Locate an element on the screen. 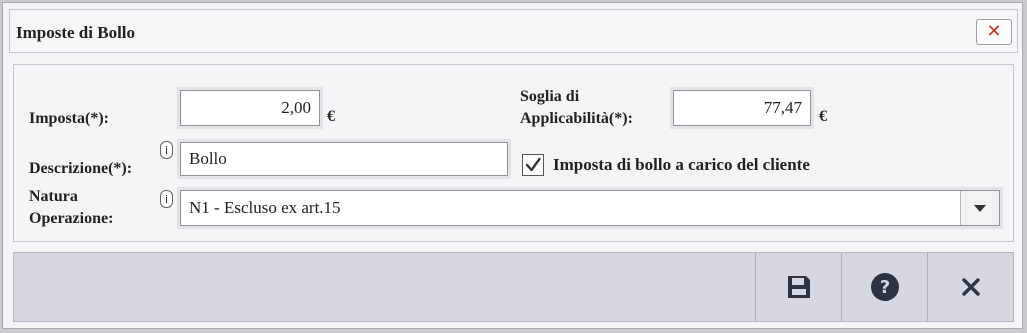 This screenshot has height=333, width=1027. imposta-input: 2,00 is located at coordinates (250, 108).